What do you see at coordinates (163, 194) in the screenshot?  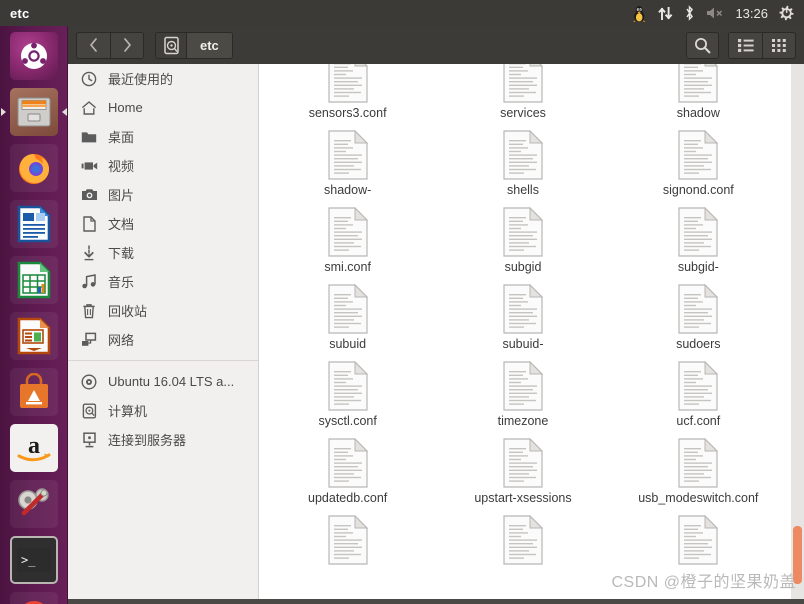 I see `sidebar-item-pictures: 图片` at bounding box center [163, 194].